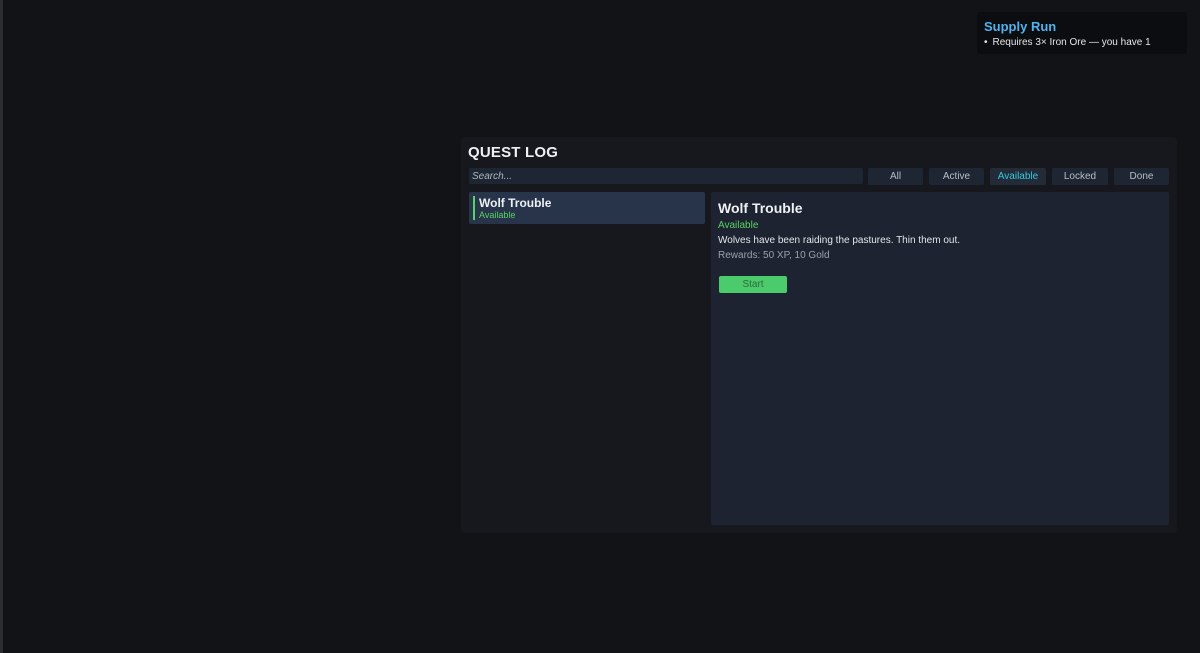 Image resolution: width=1200 pixels, height=653 pixels. Describe the element at coordinates (666, 176) in the screenshot. I see `search-input` at that location.